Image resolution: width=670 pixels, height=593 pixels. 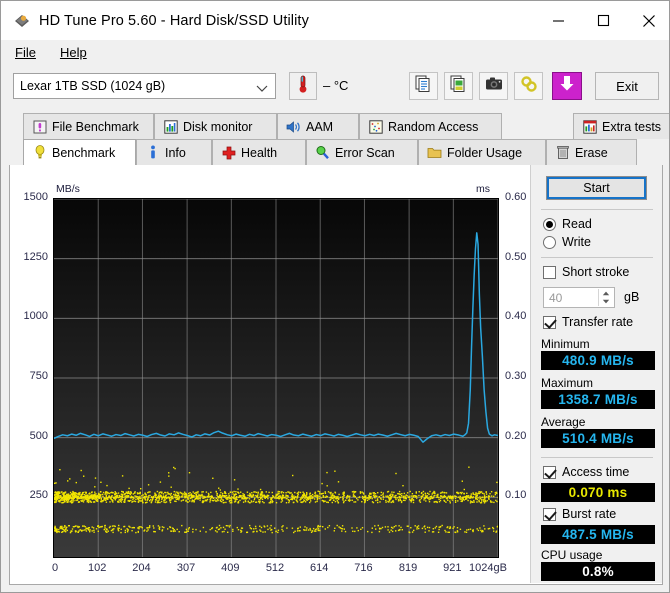 I want to click on tab-benchmark: Benchmark, so click(x=79, y=152).